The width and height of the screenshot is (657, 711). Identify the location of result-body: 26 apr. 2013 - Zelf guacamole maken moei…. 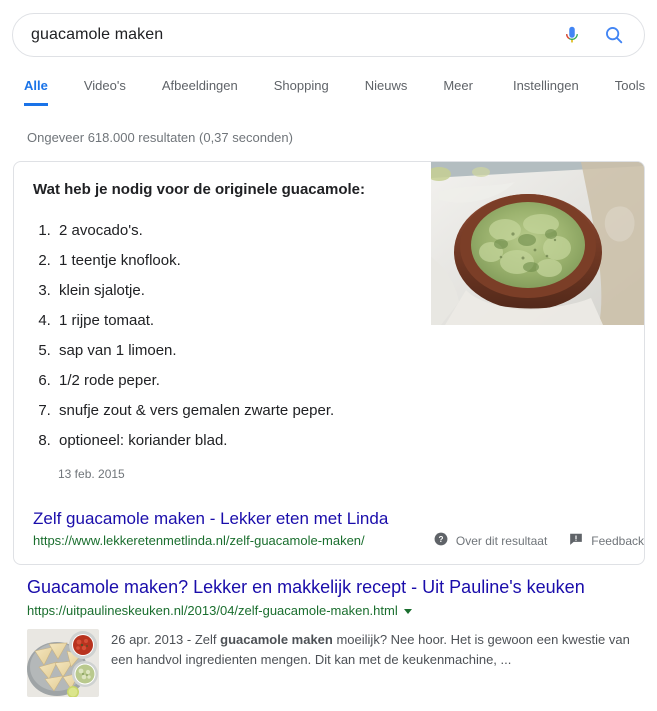
(337, 663).